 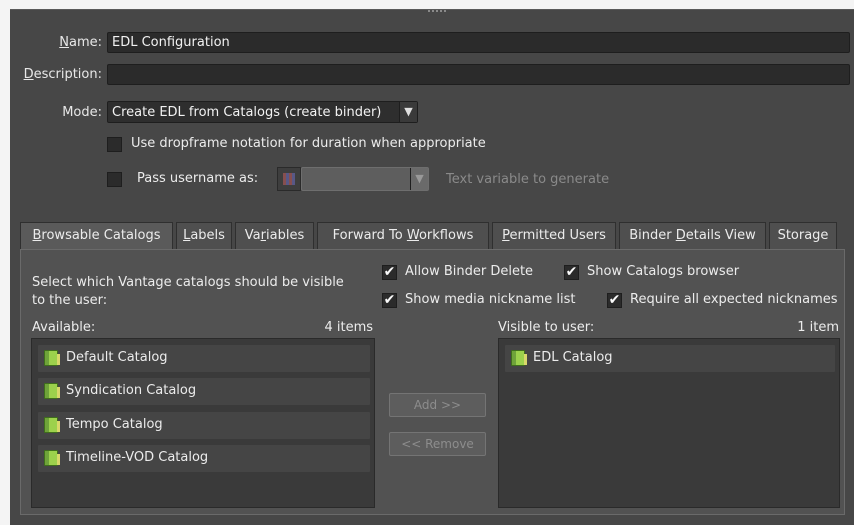 What do you see at coordinates (437, 405) in the screenshot?
I see `add-button: Add >>` at bounding box center [437, 405].